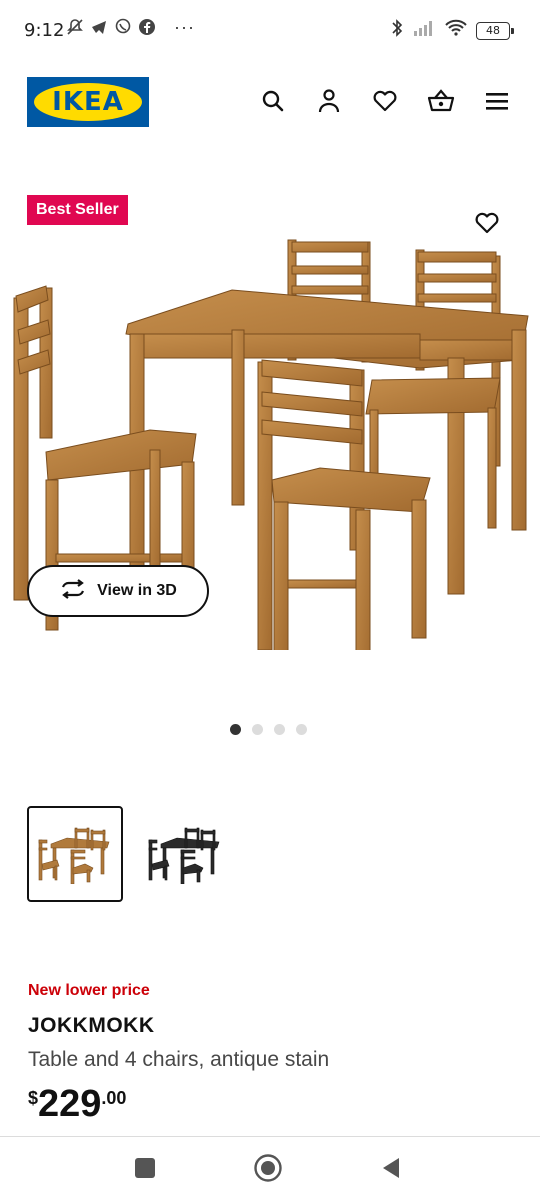 The image size is (540, 1200). I want to click on status-icons-left, so click(111, 27).